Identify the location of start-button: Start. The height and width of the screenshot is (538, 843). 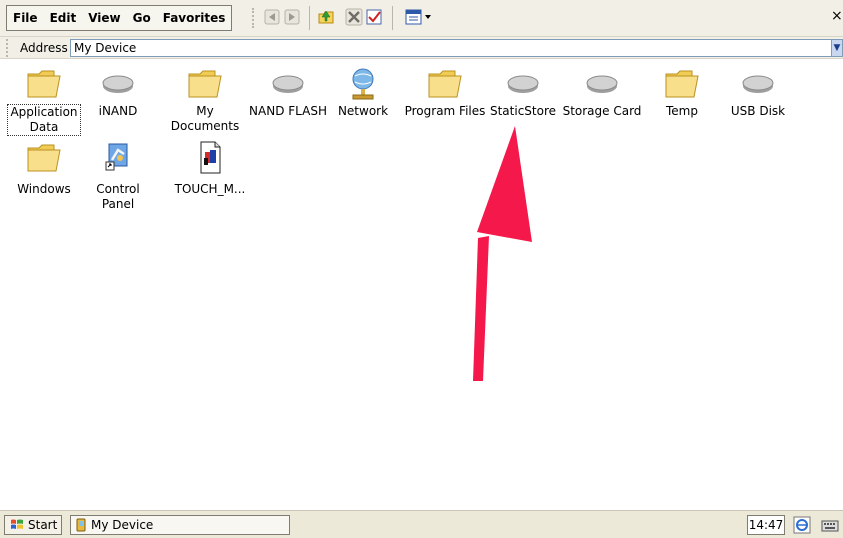
(33, 525).